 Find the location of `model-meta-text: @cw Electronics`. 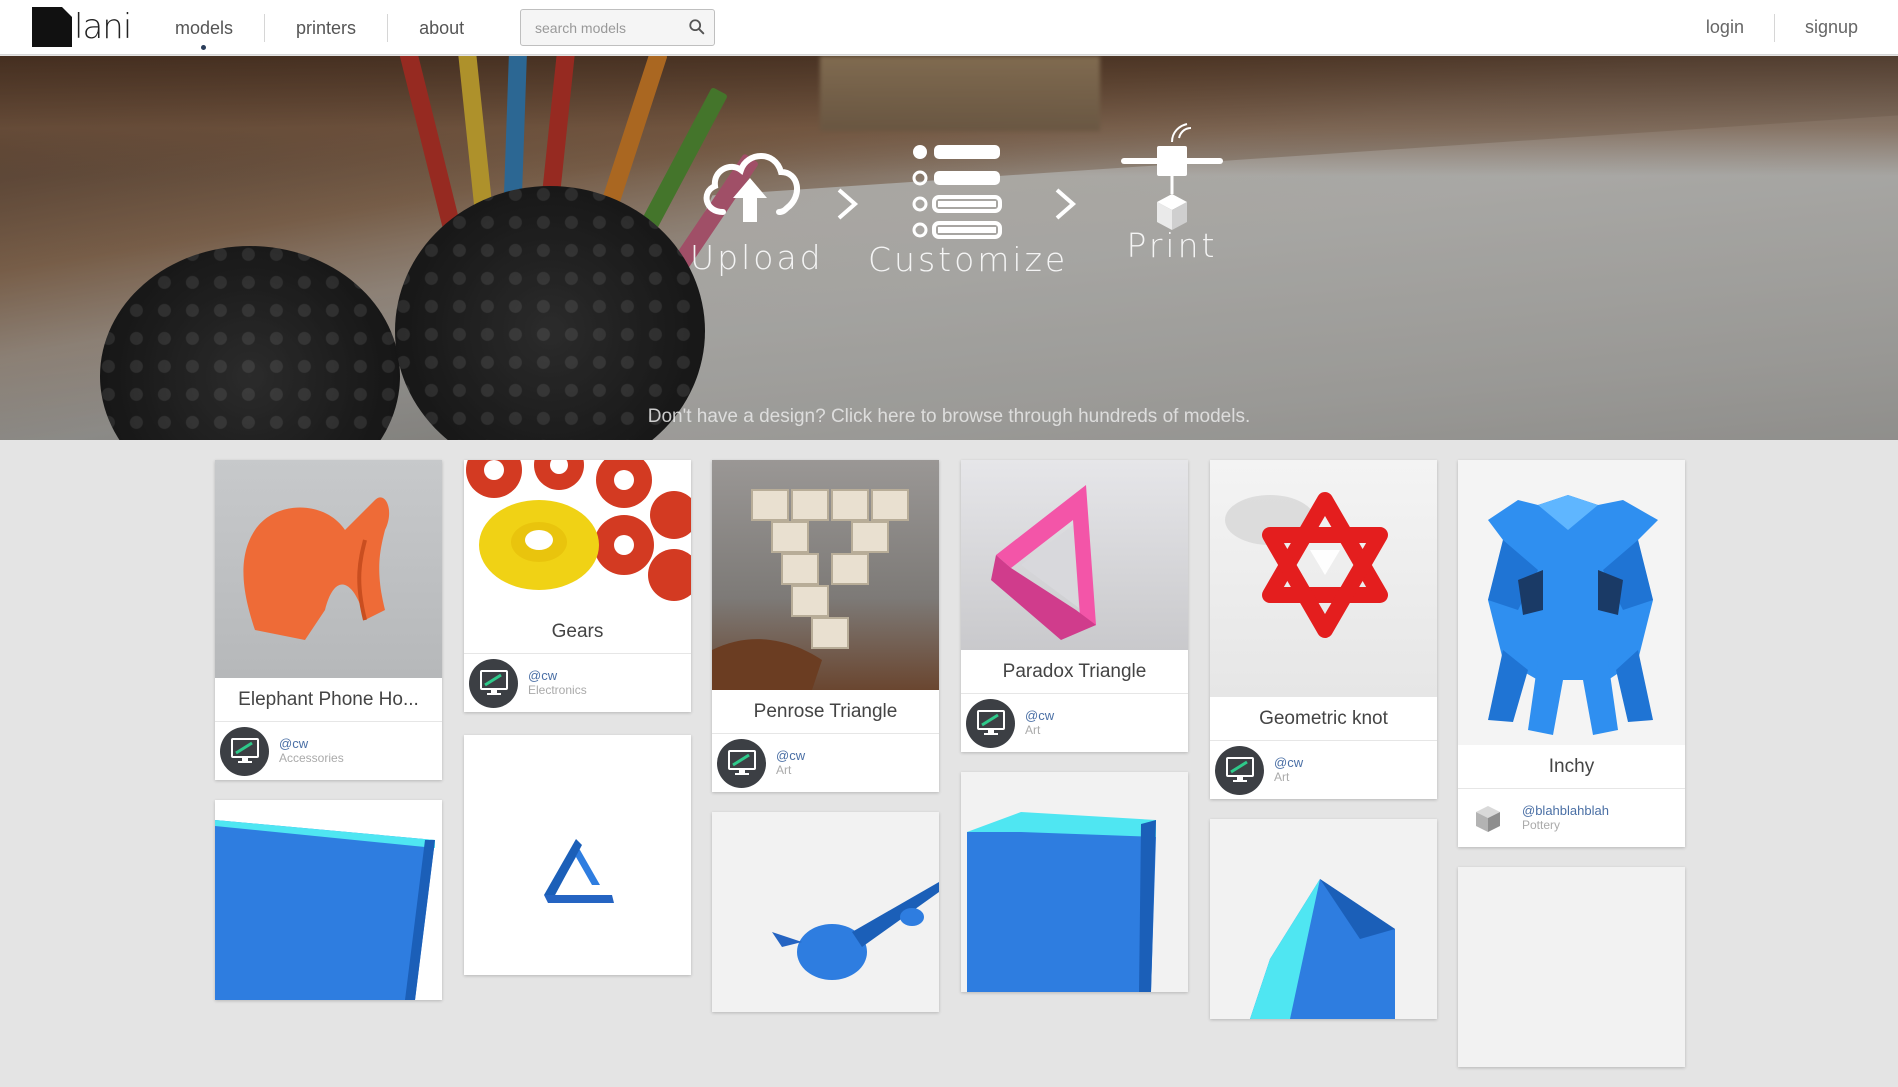

model-meta-text: @cw Electronics is located at coordinates (557, 683).